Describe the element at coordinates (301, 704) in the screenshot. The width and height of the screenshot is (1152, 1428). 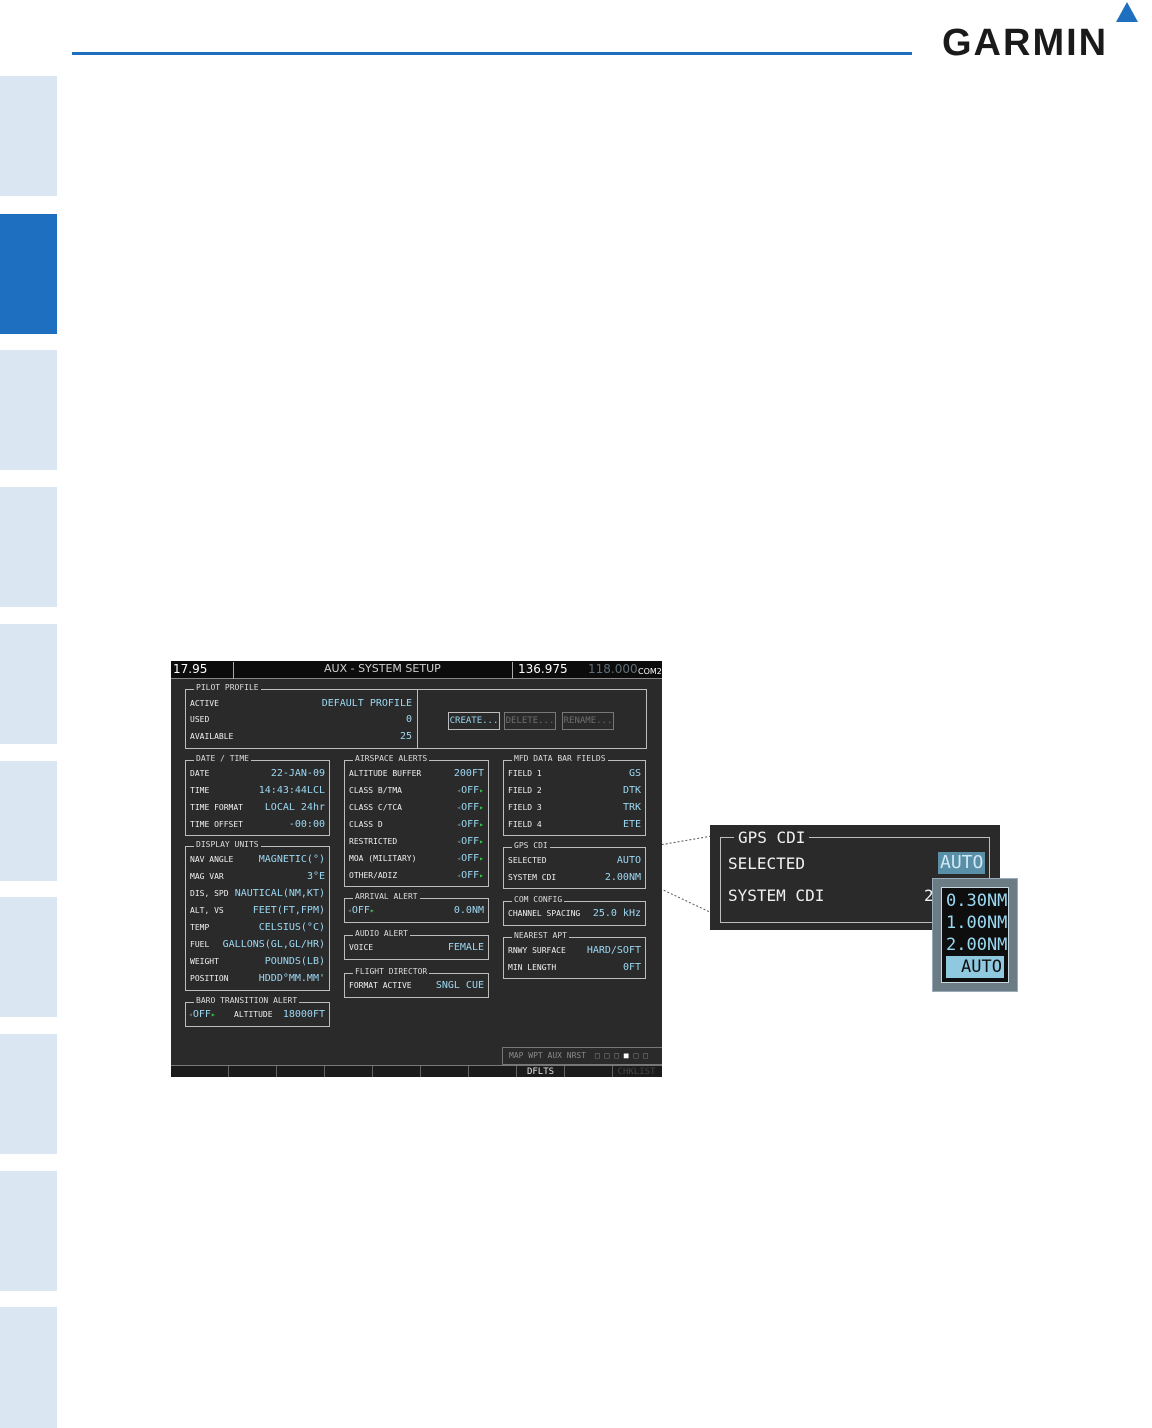
I see `profile-active-row: ACTIVE DEFAULT PROFILE` at that location.